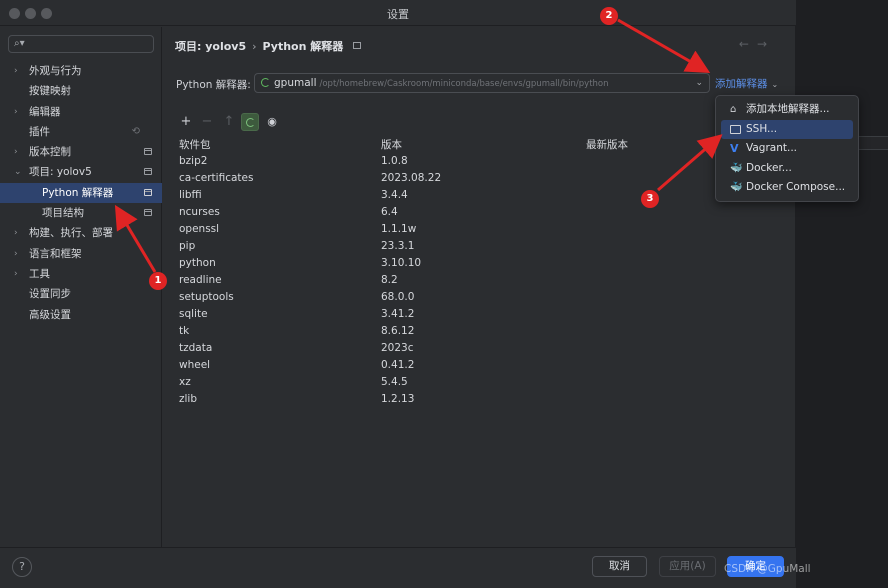  Describe the element at coordinates (619, 566) in the screenshot. I see `cancel-button: 取消` at that location.